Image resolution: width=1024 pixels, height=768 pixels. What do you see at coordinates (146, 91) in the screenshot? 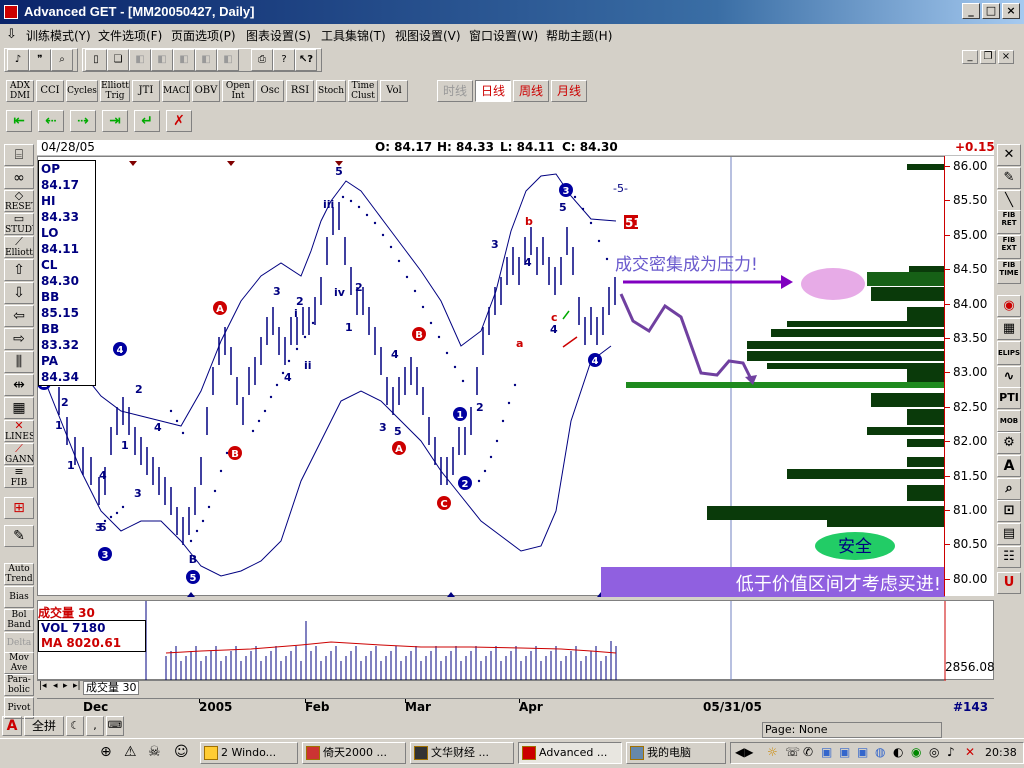
I see `indicator-jti: JTI` at bounding box center [146, 91].